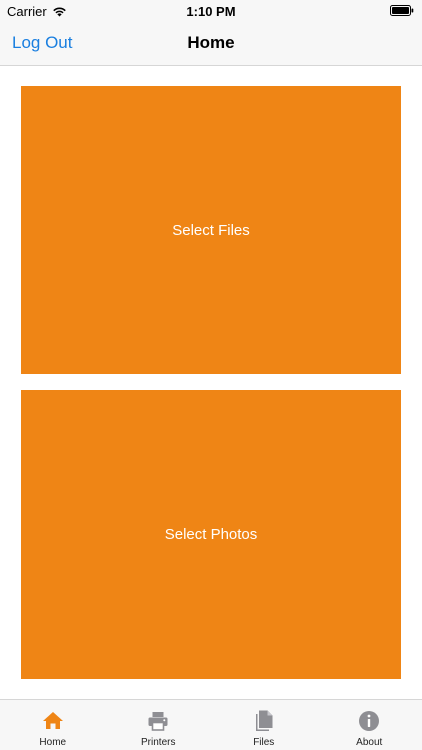 The height and width of the screenshot is (750, 422). What do you see at coordinates (158, 742) in the screenshot?
I see `tab-printers-label: Printers` at bounding box center [158, 742].